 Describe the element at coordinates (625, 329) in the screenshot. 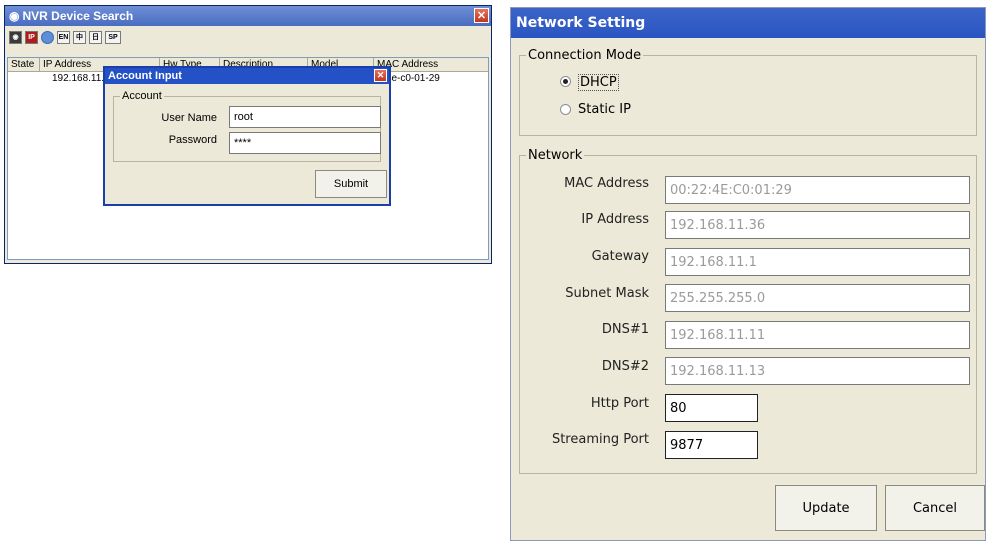

I see `dns1-label: DNS#1` at that location.